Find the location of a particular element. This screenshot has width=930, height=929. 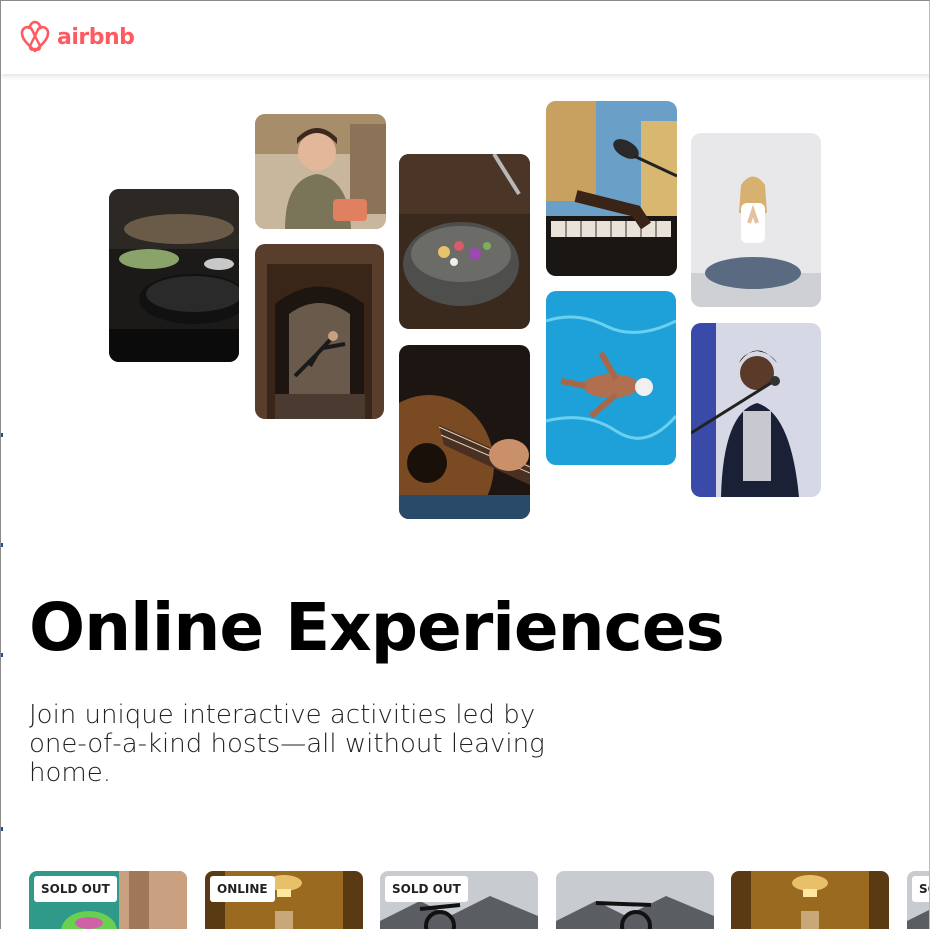

food-bowl-photo is located at coordinates (464, 241).